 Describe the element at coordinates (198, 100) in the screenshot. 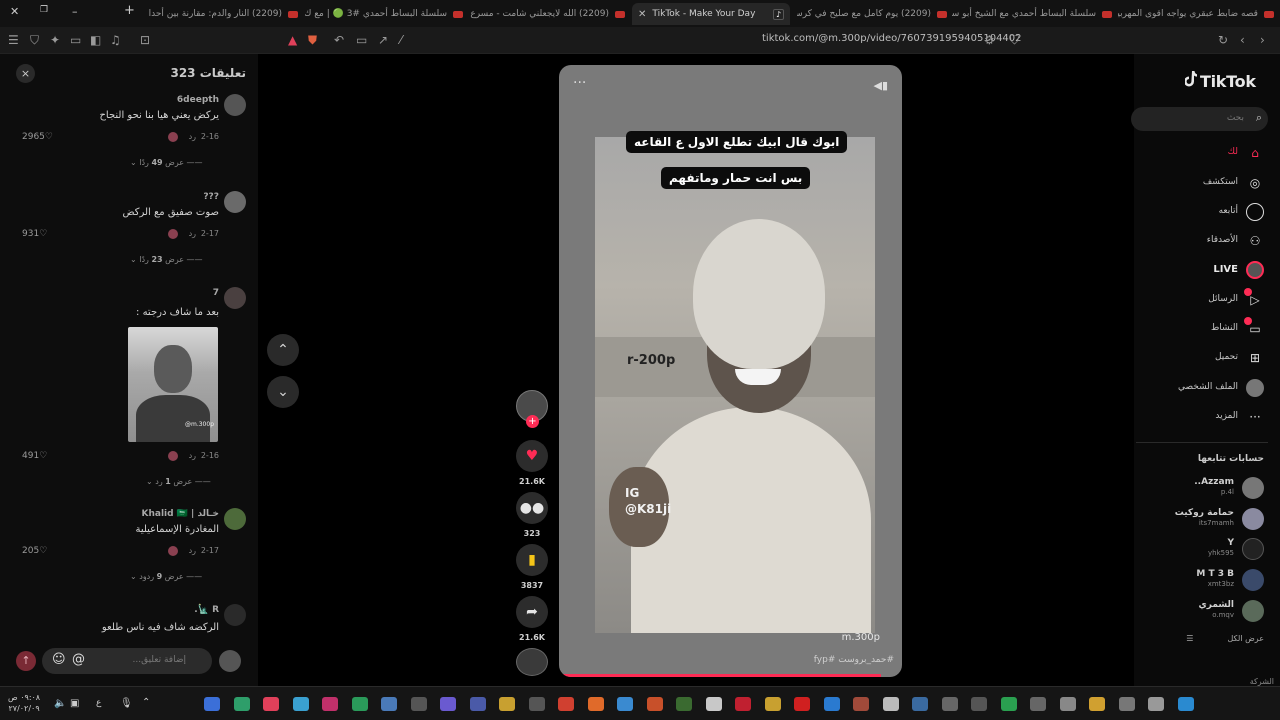

I see `comment-user: 6deepth` at that location.